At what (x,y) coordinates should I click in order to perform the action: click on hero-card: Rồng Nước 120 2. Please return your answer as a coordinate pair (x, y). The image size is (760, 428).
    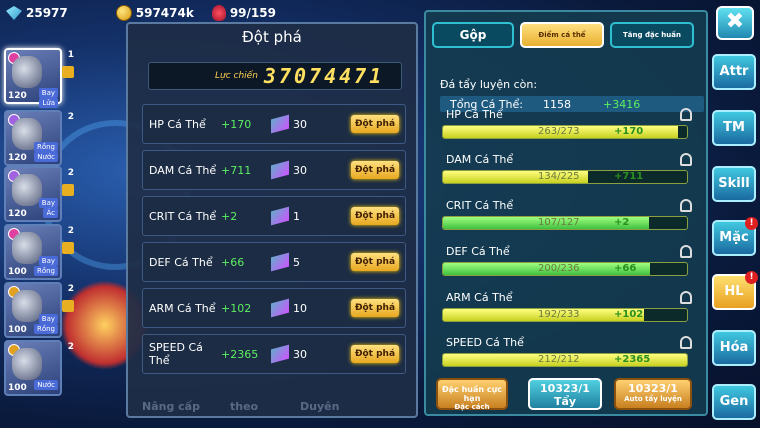
    Looking at the image, I should click on (39, 138).